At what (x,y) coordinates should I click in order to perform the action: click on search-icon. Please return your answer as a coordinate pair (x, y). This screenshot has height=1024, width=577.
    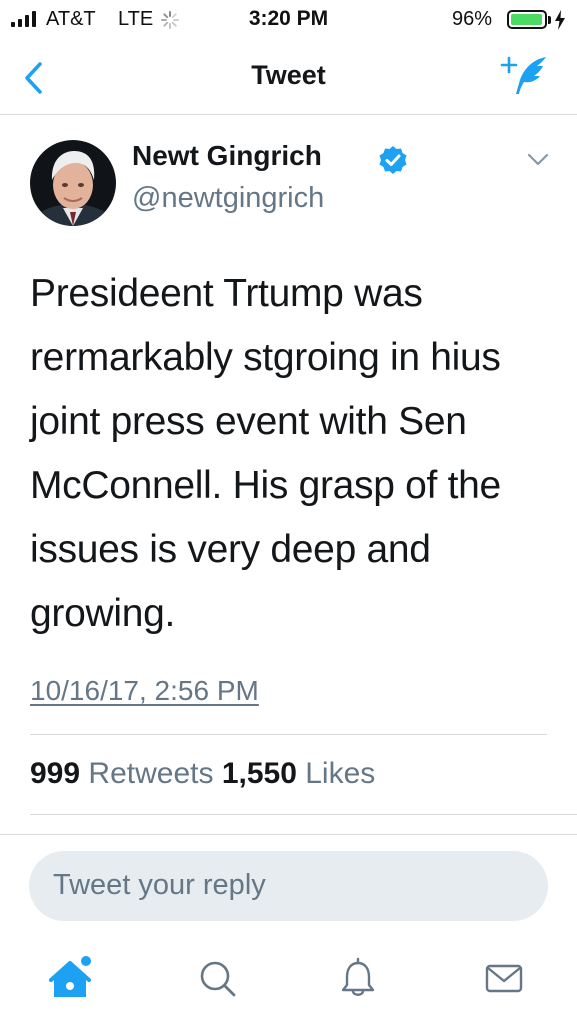
    Looking at the image, I should click on (218, 978).